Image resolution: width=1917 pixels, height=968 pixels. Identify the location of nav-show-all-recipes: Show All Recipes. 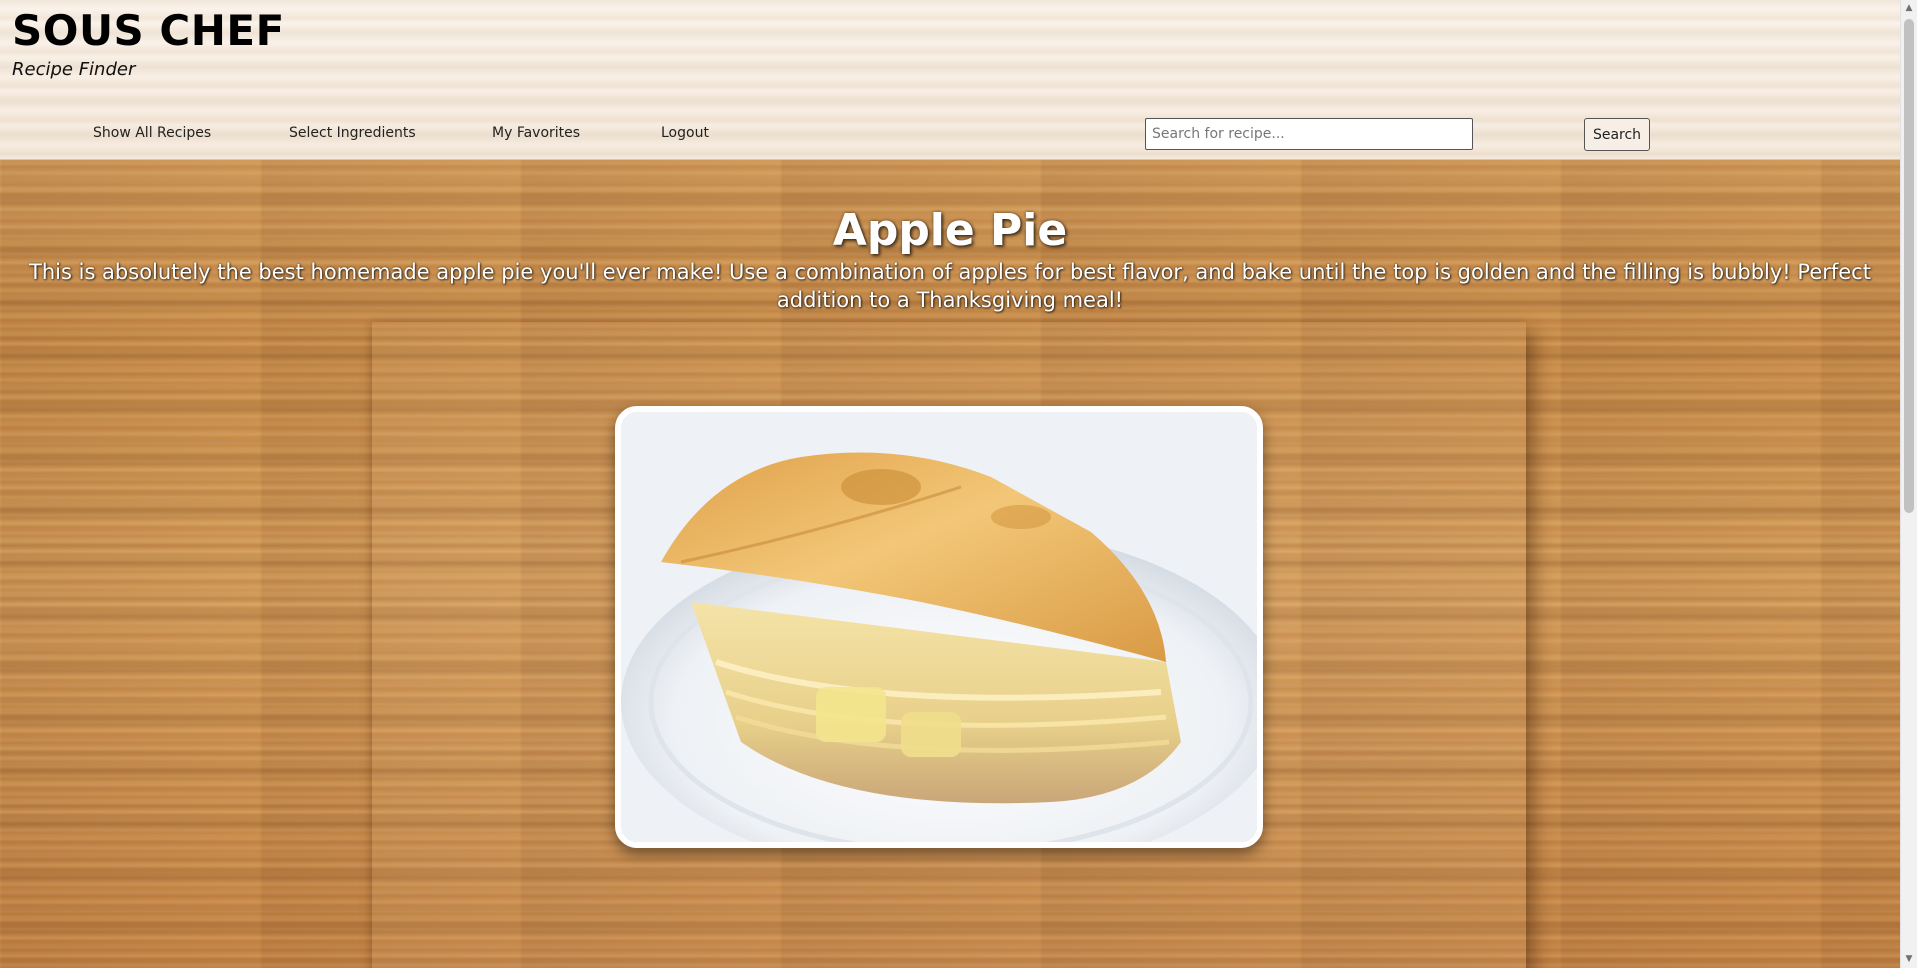
(152, 133).